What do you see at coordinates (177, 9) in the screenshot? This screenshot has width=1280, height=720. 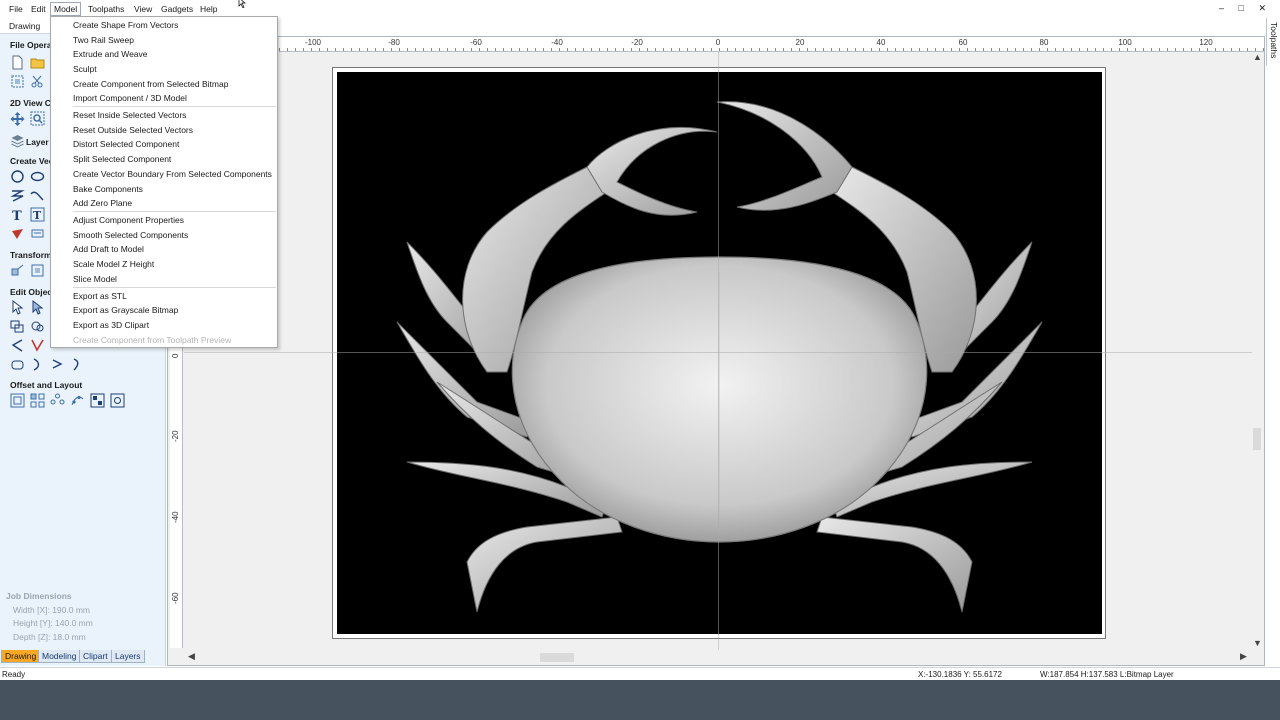 I see `menu-gadgets: Gadgets` at bounding box center [177, 9].